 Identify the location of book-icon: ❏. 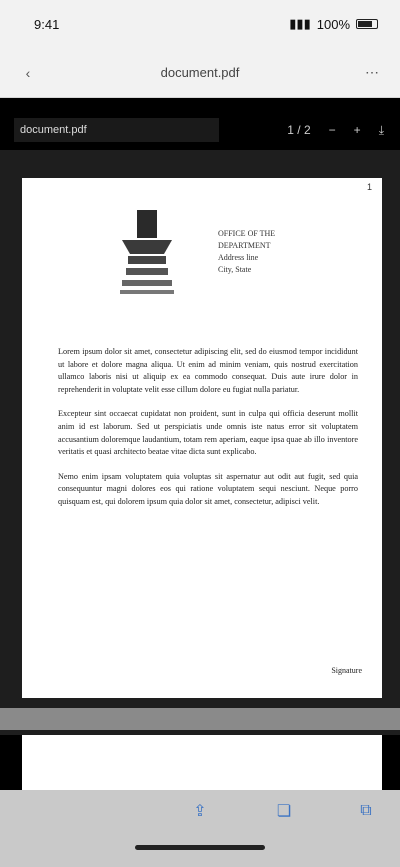
(284, 811).